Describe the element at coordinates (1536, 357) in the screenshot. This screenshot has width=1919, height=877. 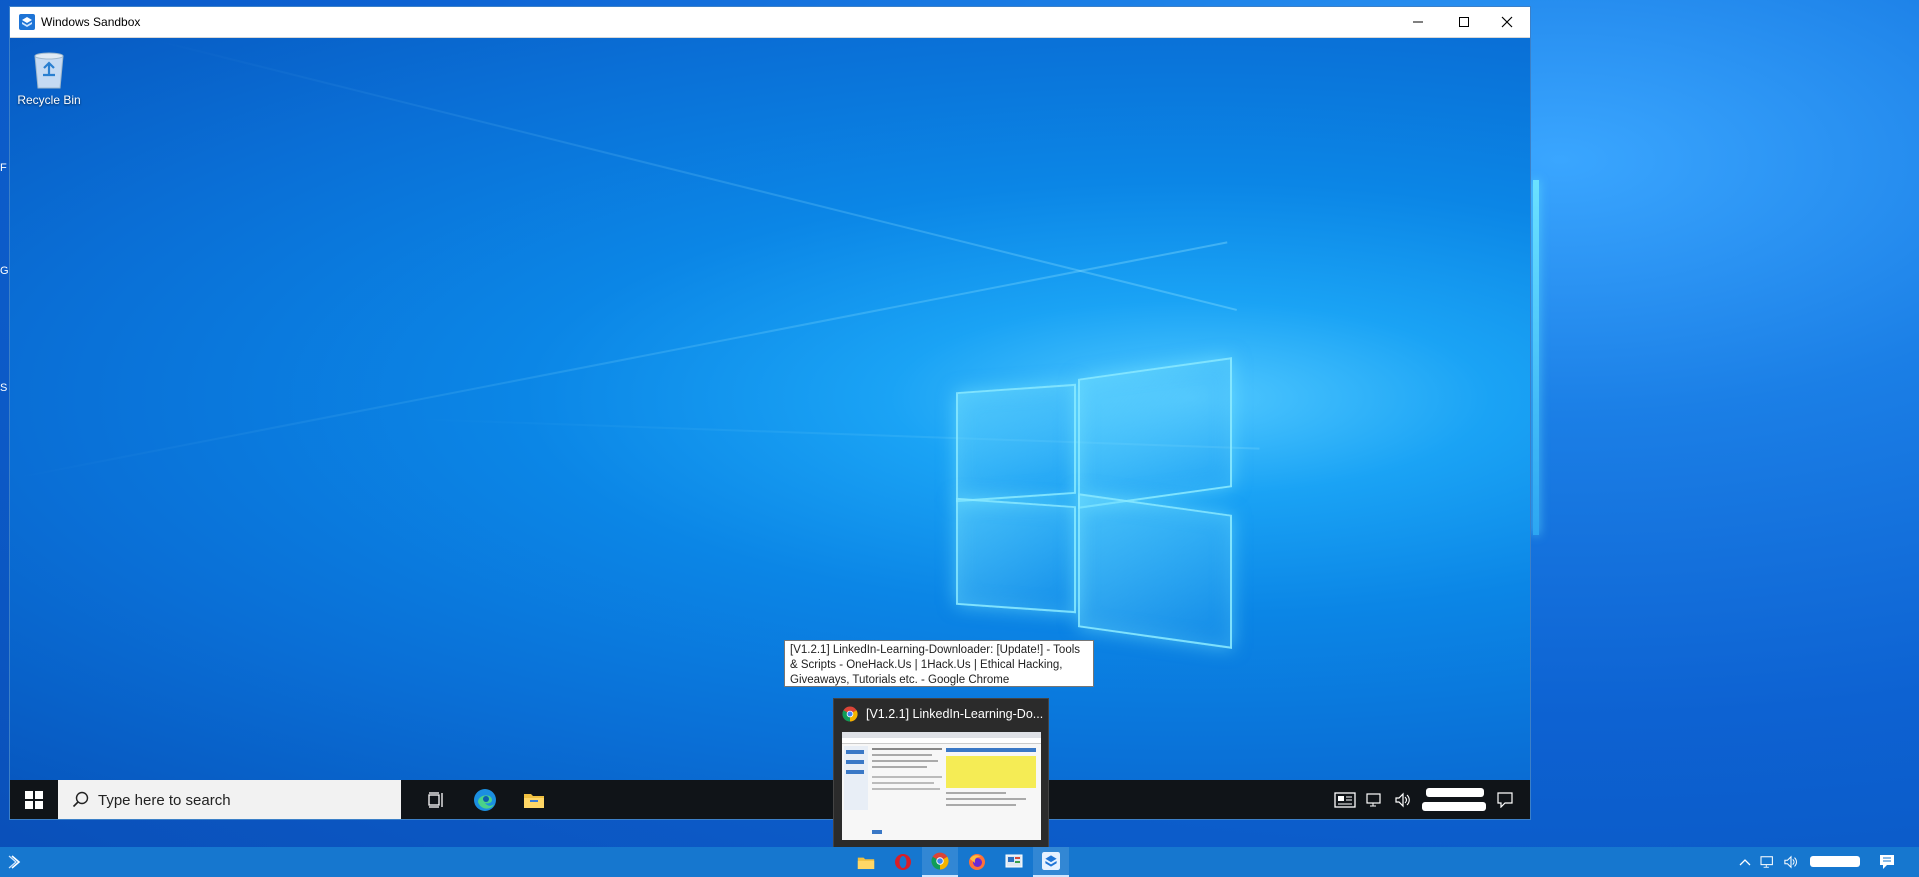
I see `host-wallpaper-glow` at that location.